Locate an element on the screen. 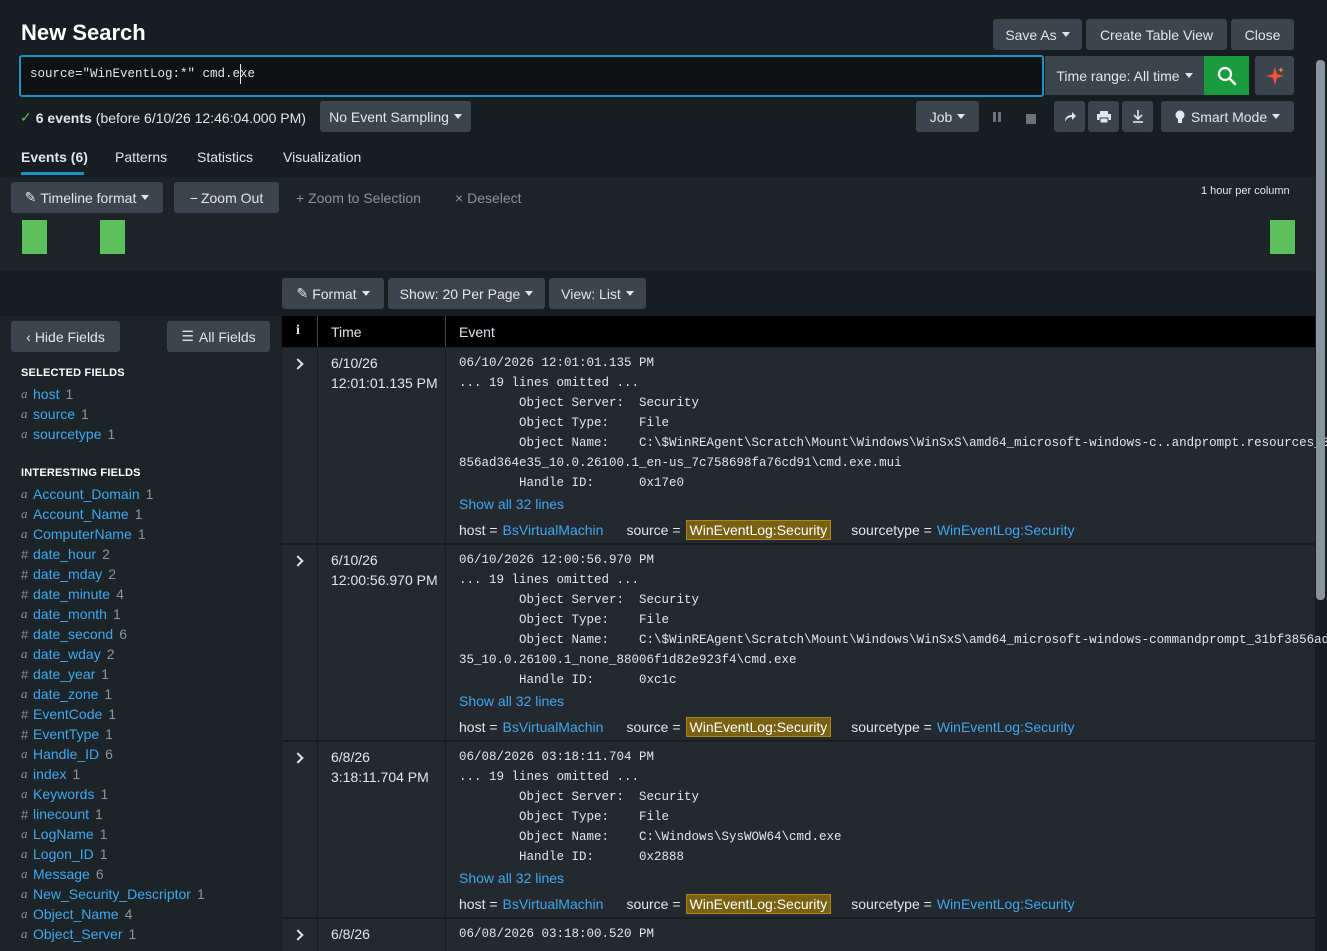  field-name: date_mday is located at coordinates (67, 574).